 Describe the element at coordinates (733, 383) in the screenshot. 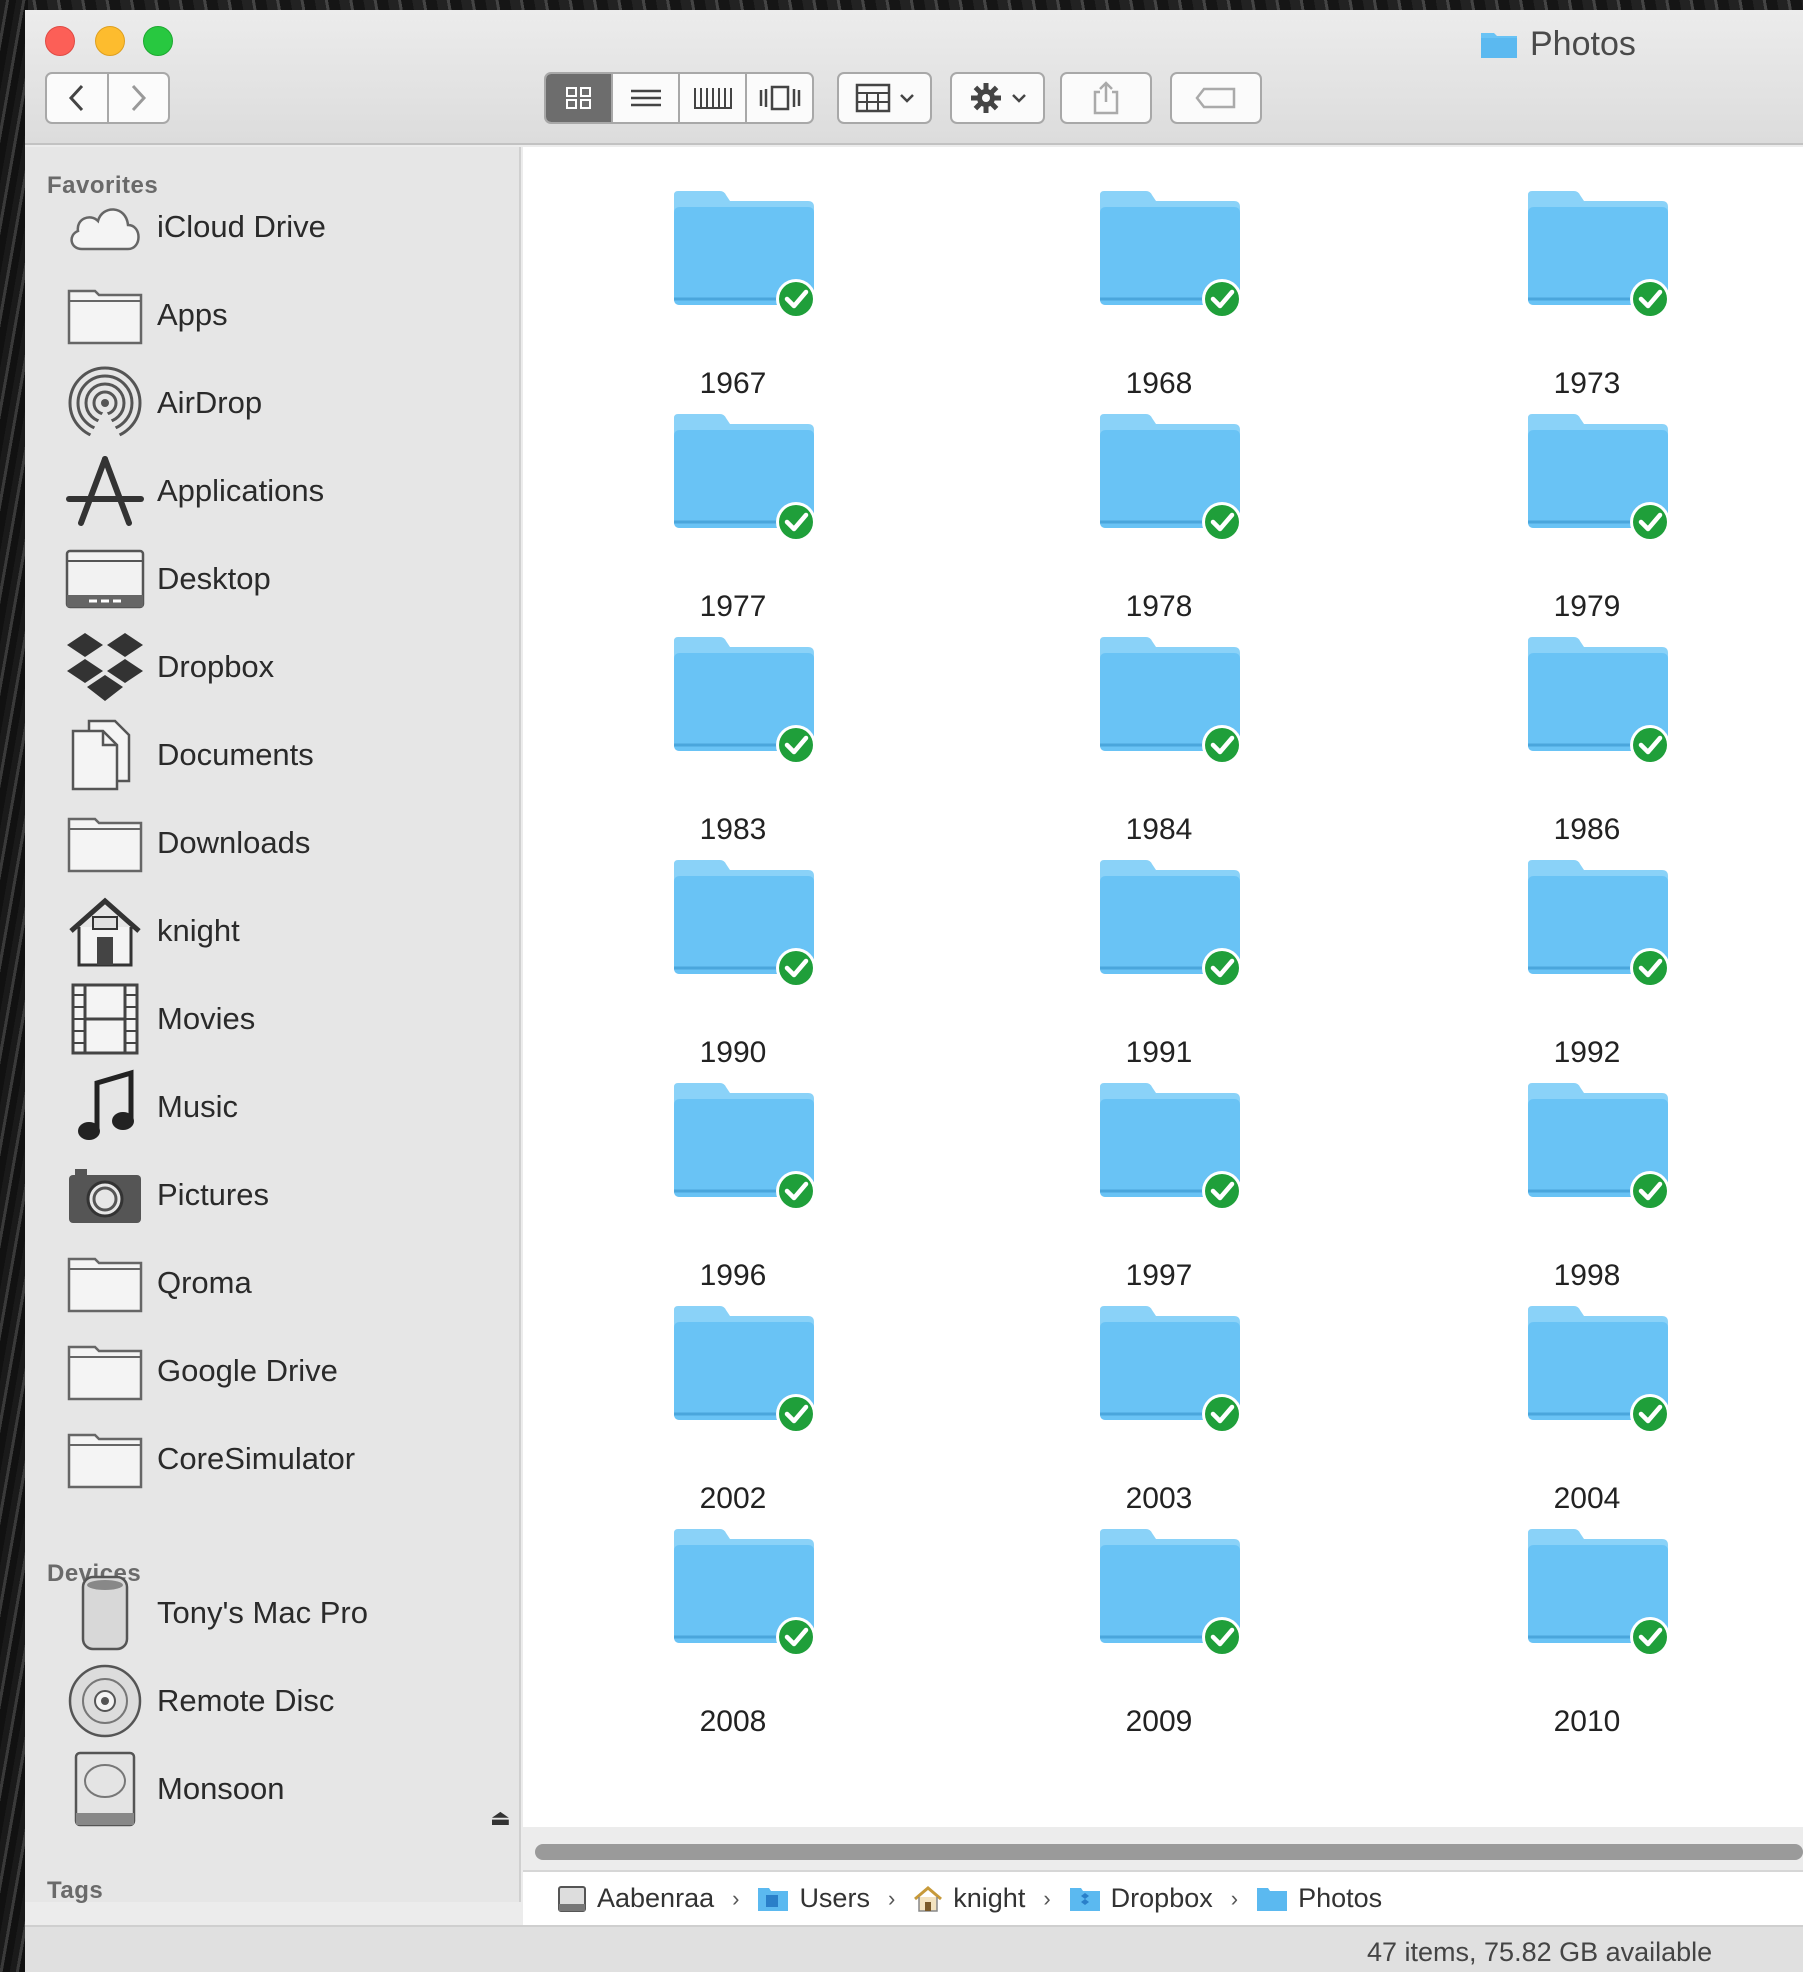

I see `folder-label: 1967` at that location.